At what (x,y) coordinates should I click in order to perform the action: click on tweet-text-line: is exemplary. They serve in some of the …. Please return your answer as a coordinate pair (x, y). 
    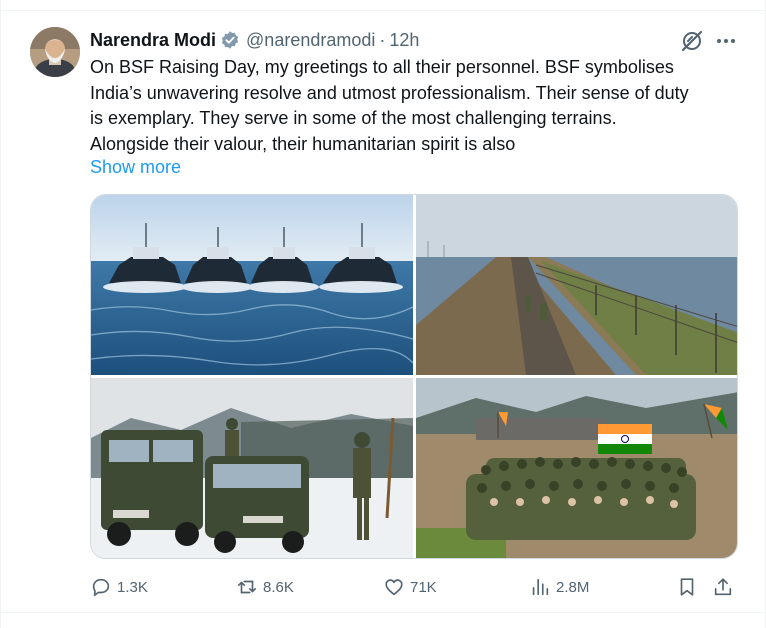
    Looking at the image, I should click on (353, 118).